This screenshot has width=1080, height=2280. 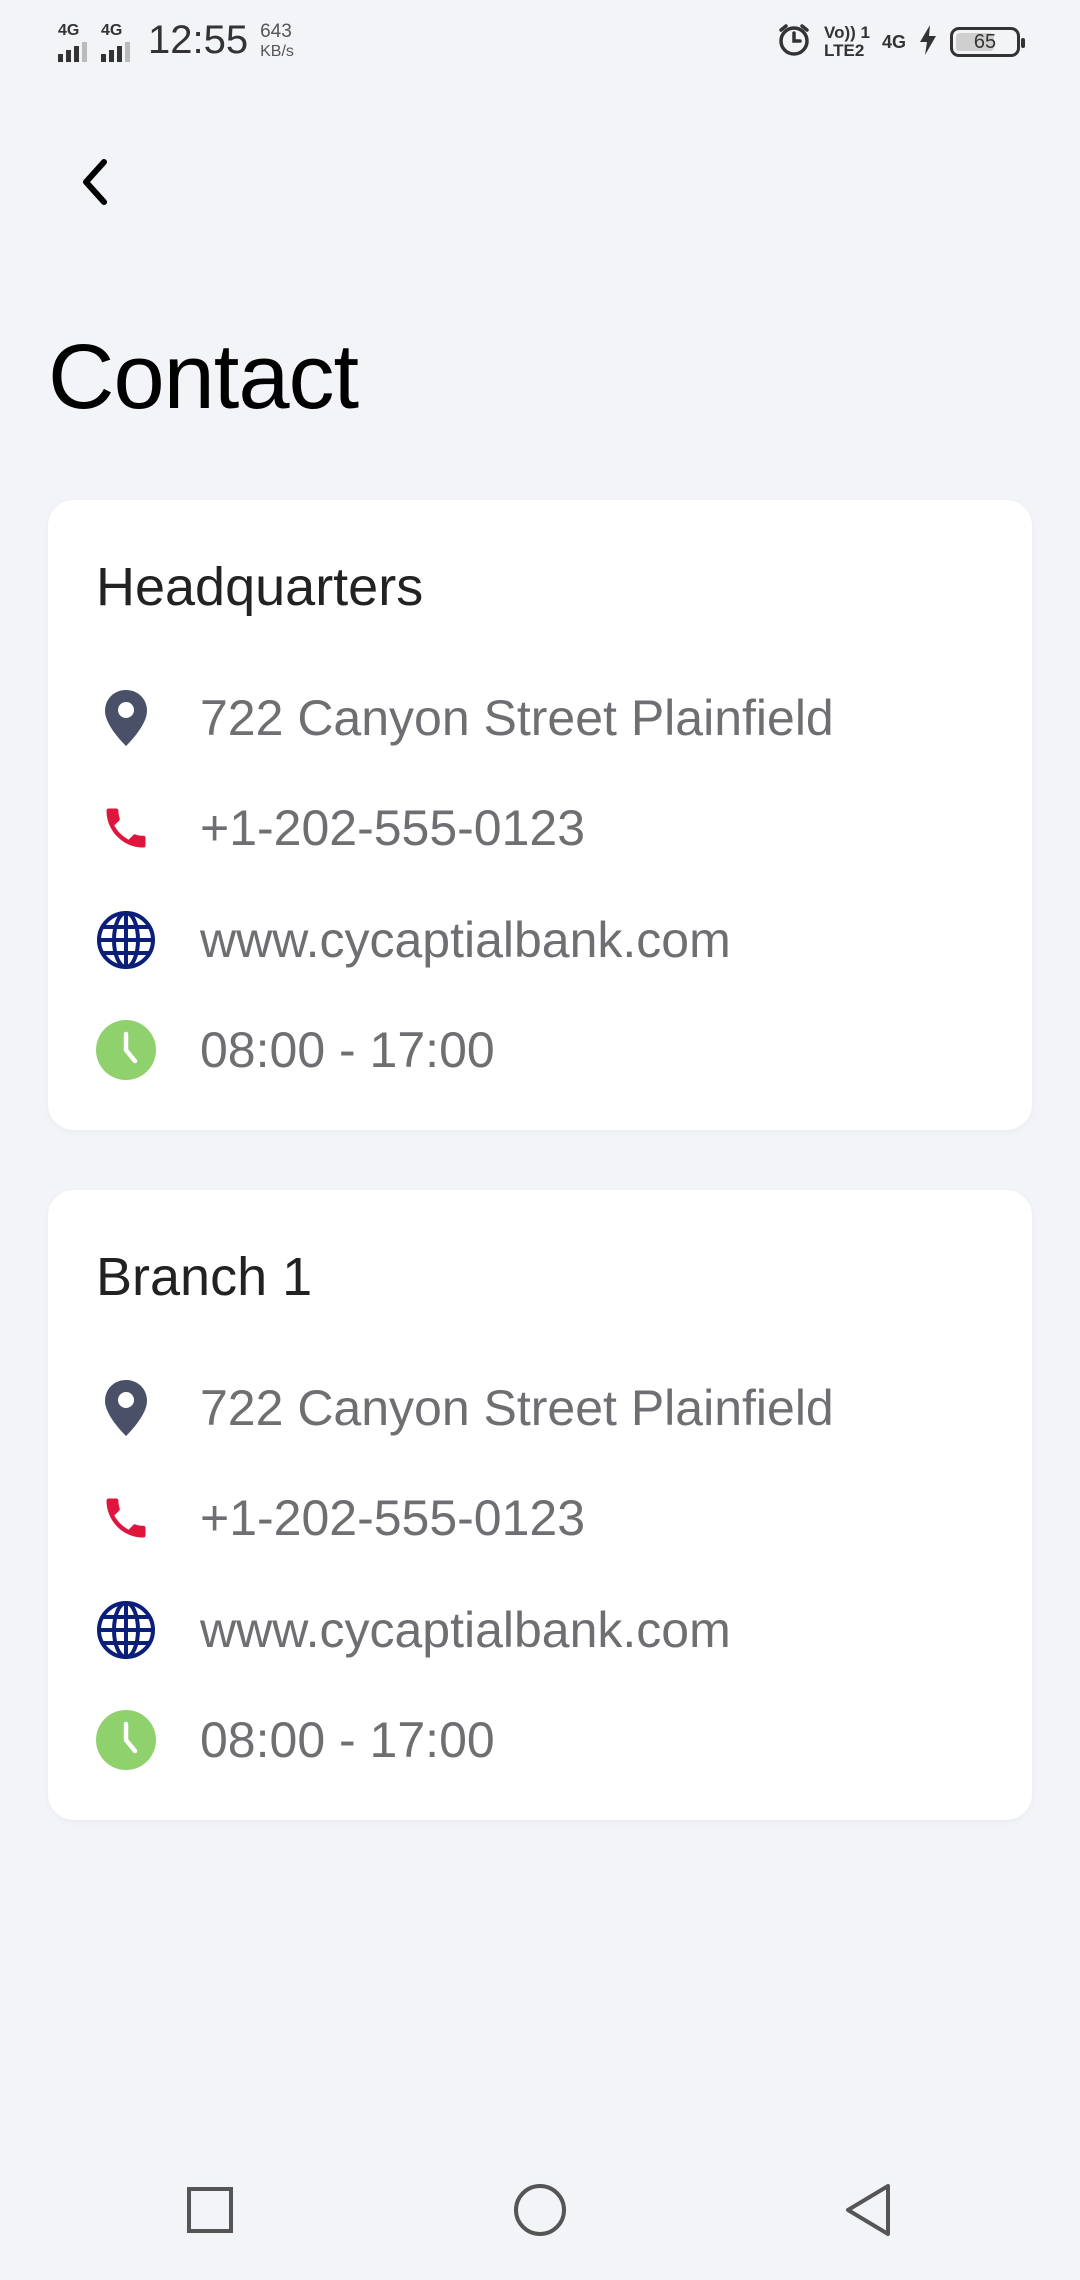 I want to click on recents-icon, so click(x=210, y=2210).